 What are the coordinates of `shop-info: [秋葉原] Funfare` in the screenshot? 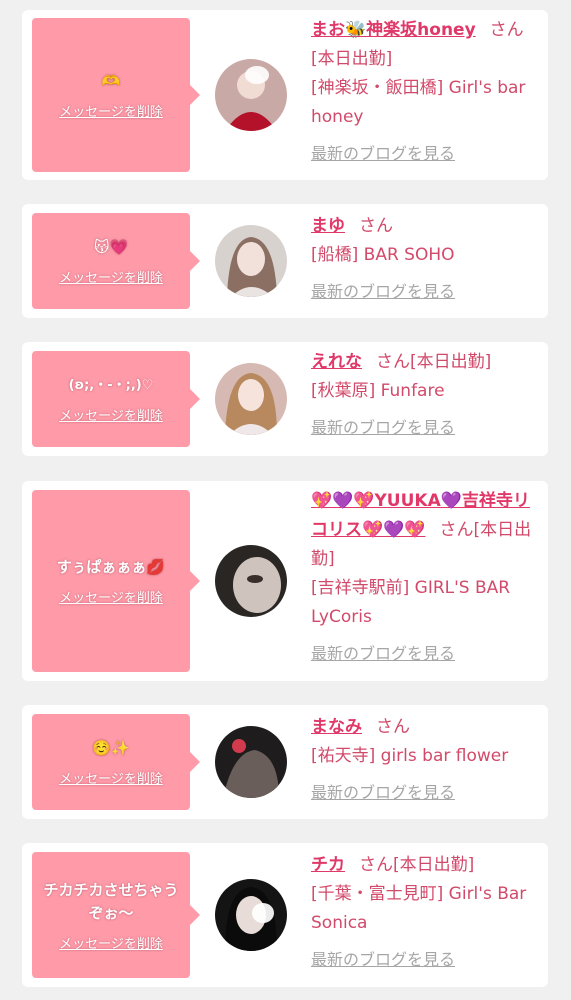 It's located at (378, 391).